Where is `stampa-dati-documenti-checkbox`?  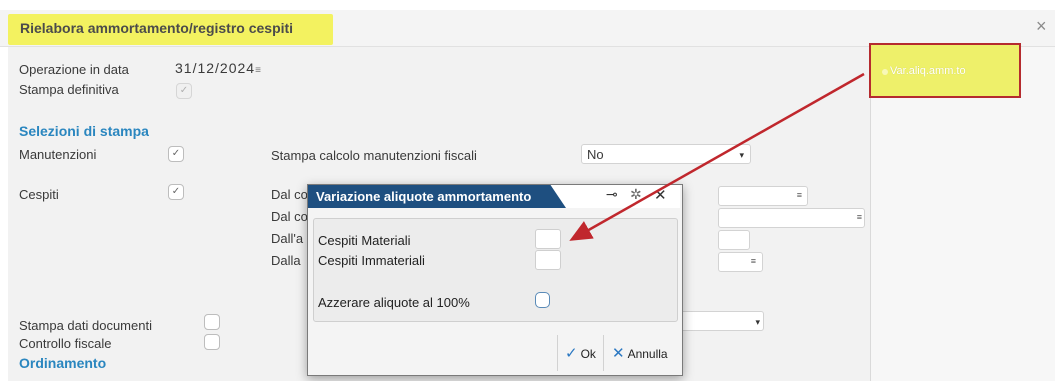 stampa-dati-documenti-checkbox is located at coordinates (212, 322).